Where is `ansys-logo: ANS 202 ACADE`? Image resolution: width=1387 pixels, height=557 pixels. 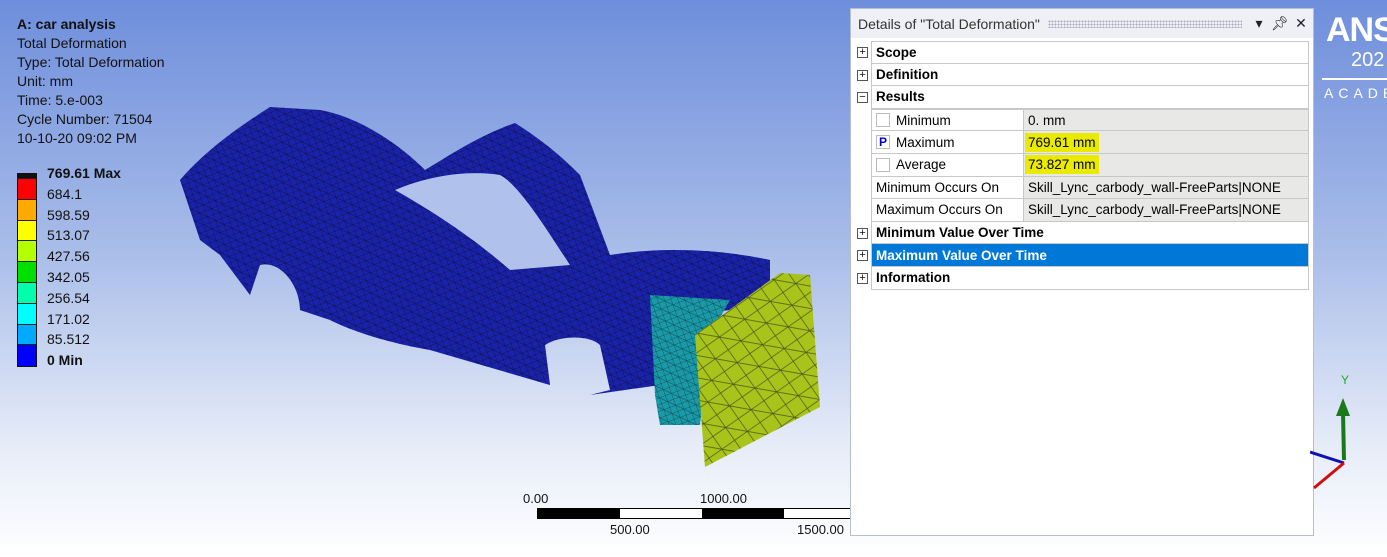
ansys-logo: ANS 202 ACADE is located at coordinates (1354, 56).